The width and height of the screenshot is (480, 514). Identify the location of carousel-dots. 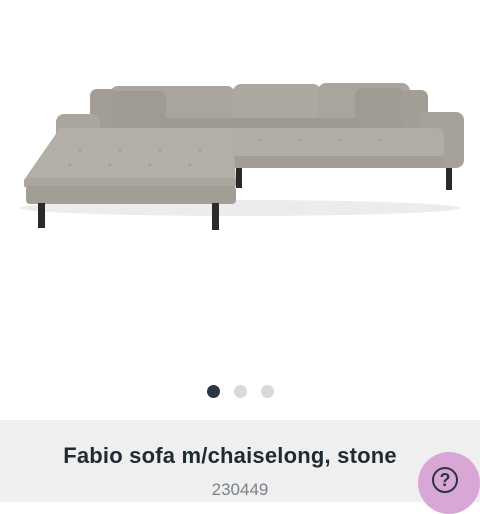
(240, 391).